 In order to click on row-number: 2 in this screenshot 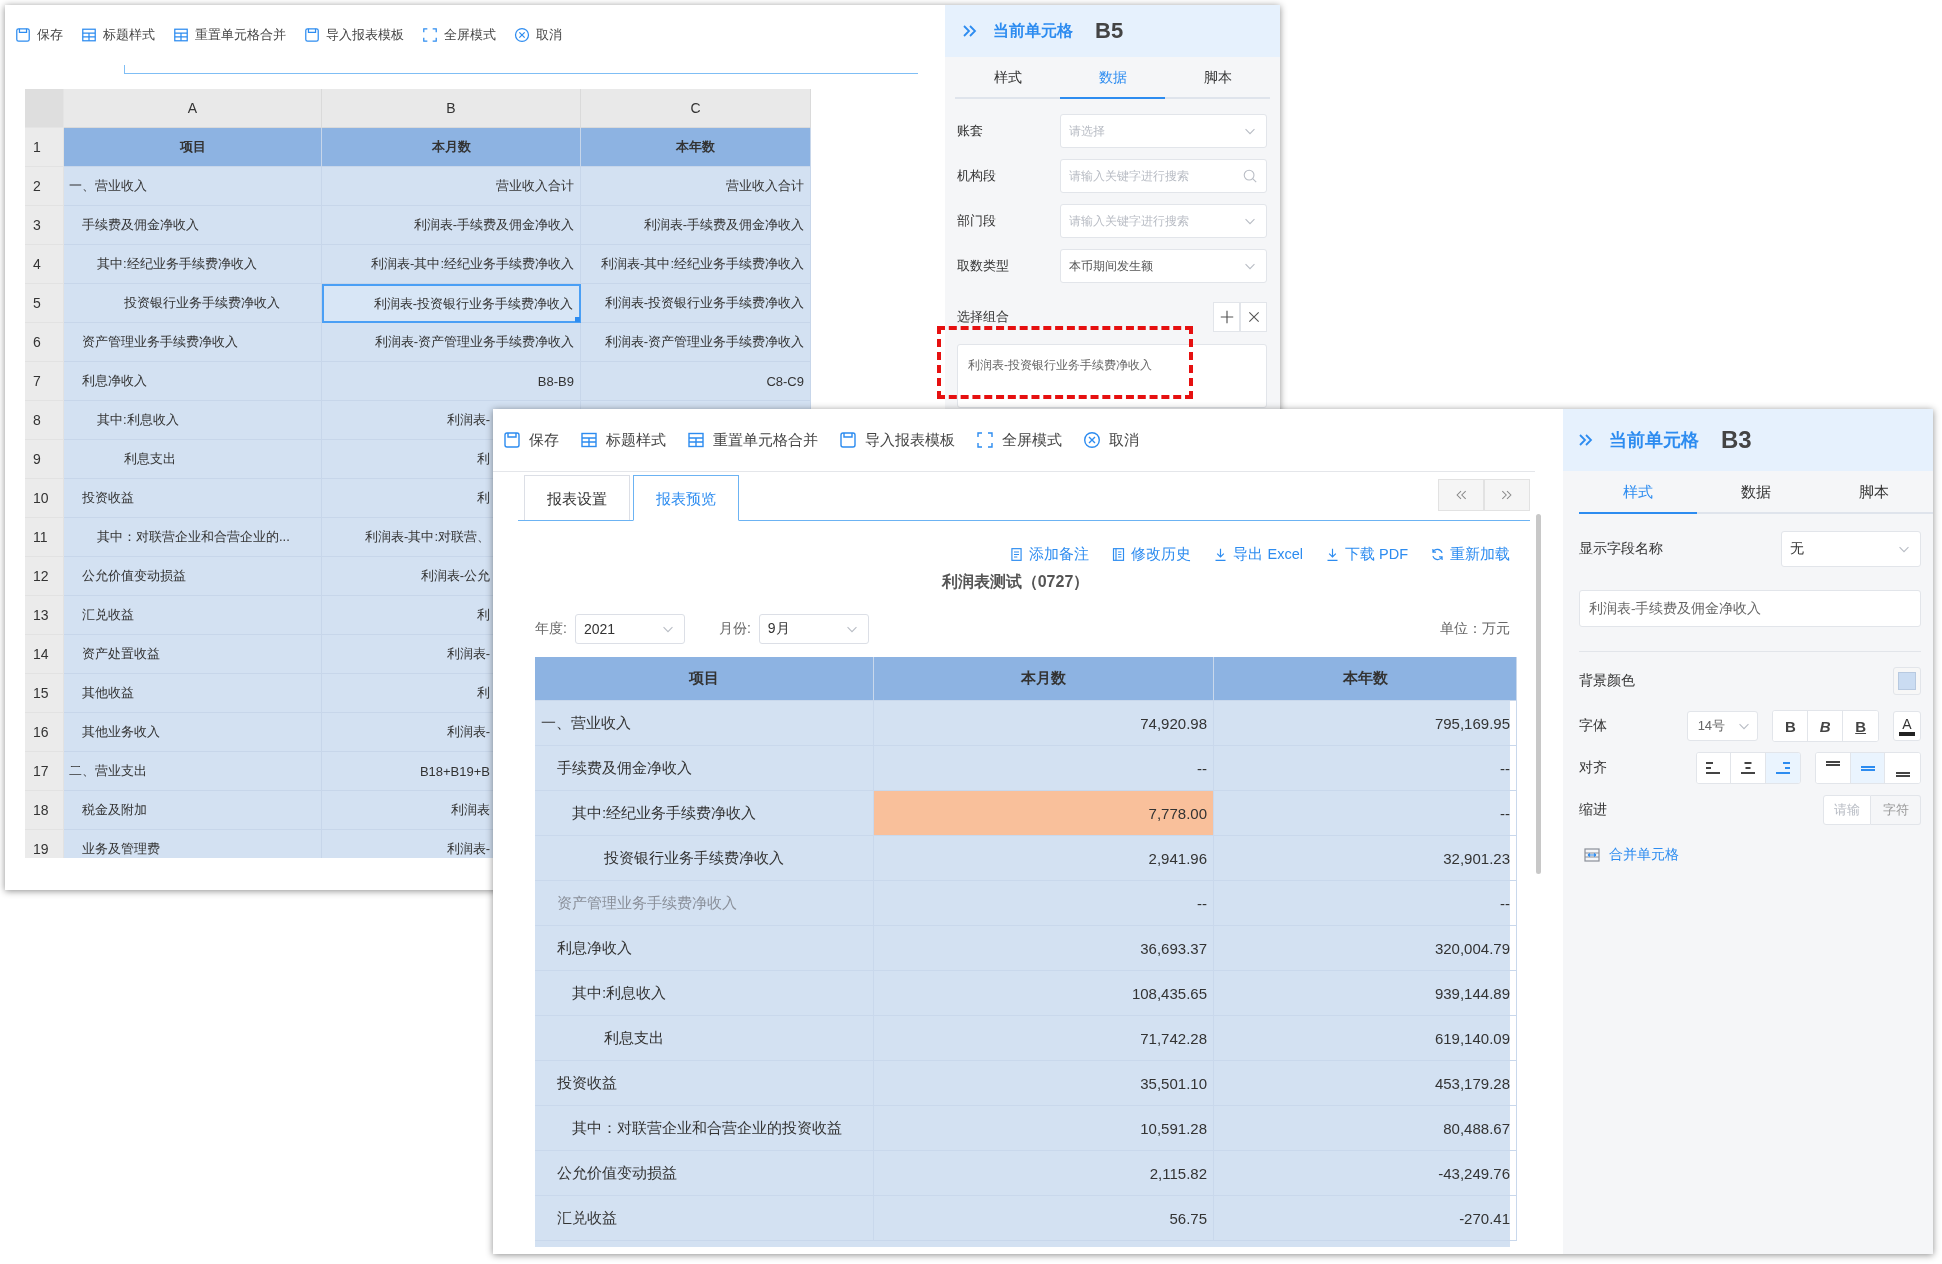, I will do `click(44, 186)`.